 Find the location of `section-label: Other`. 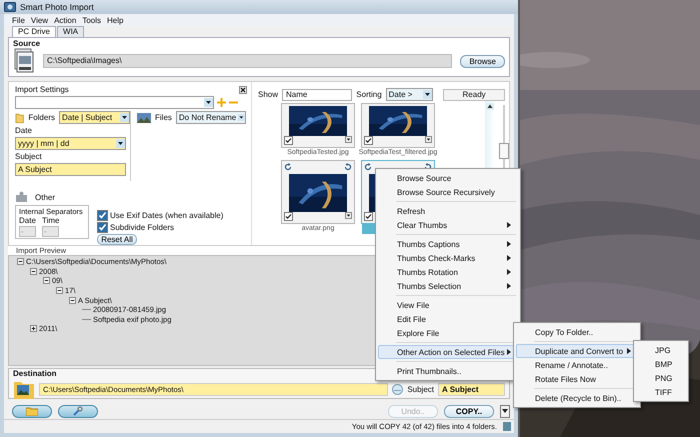

section-label: Other is located at coordinates (45, 197).